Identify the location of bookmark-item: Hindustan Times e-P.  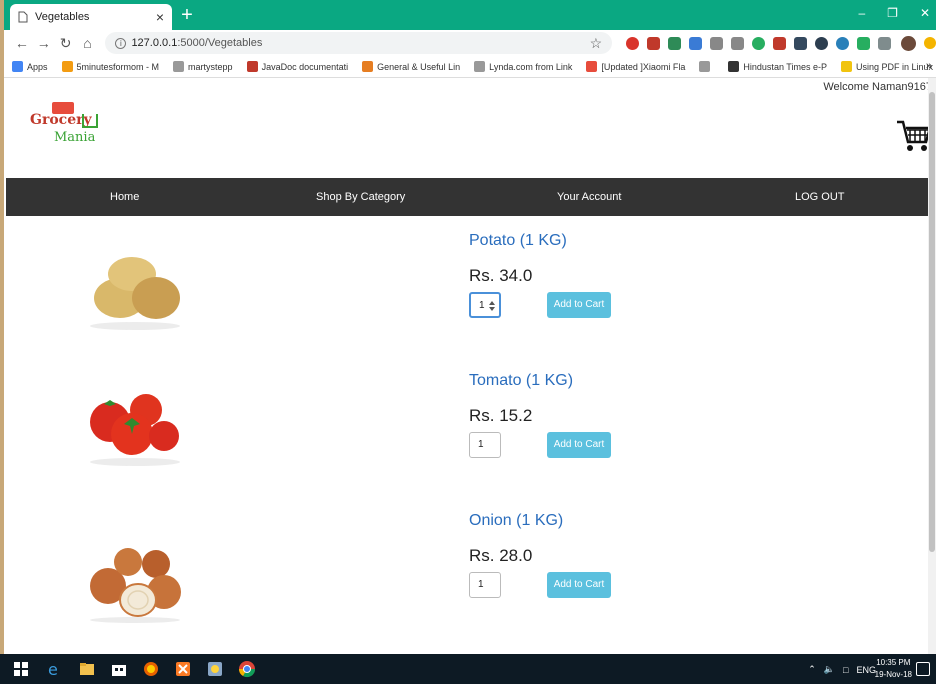
(777, 66).